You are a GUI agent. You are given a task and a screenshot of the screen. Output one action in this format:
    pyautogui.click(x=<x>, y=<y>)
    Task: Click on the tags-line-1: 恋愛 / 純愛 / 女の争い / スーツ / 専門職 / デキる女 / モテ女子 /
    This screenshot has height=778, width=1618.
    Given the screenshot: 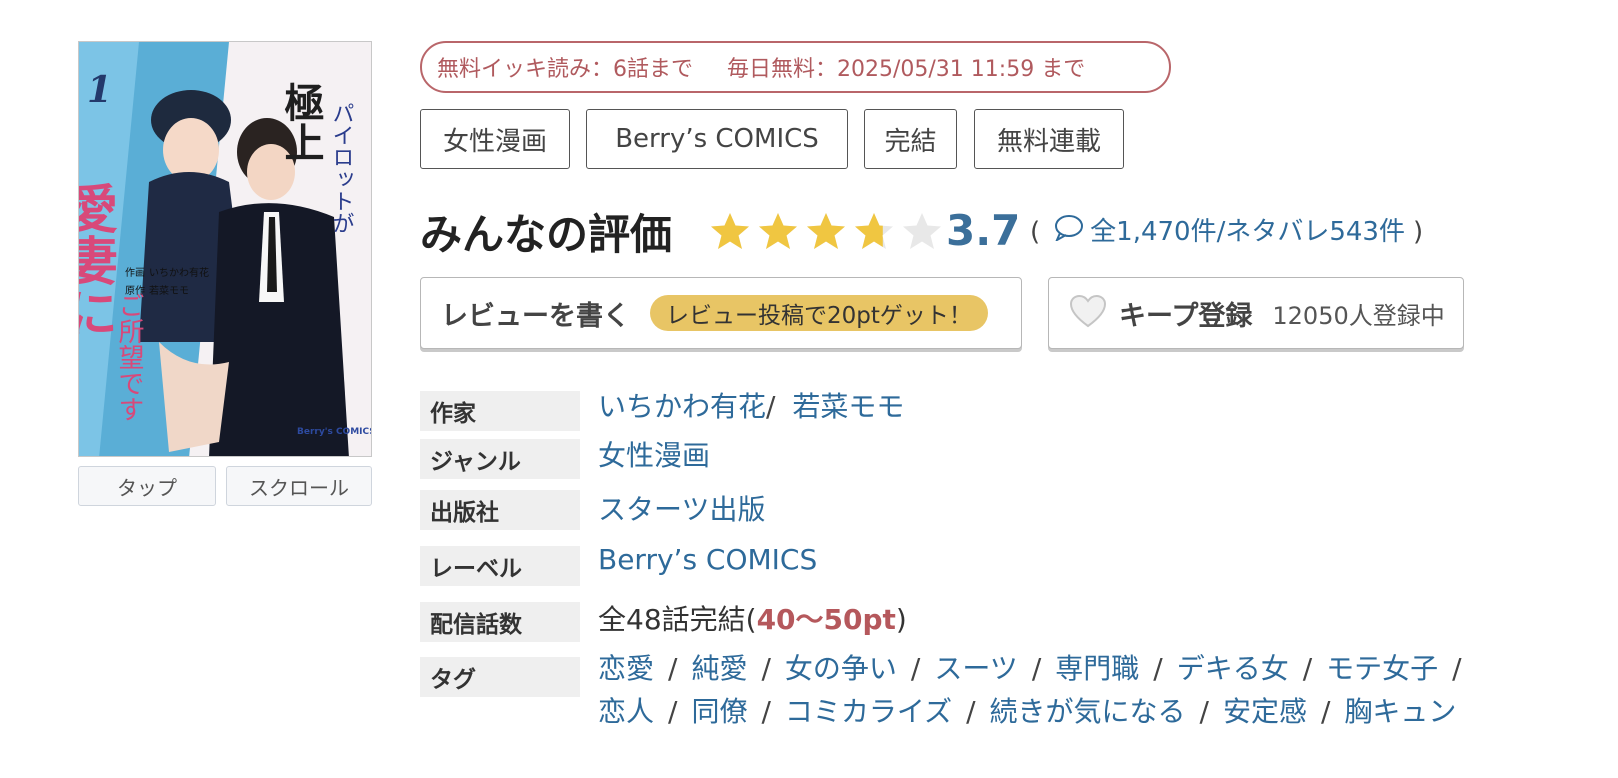 What is the action you would take?
    pyautogui.click(x=1037, y=667)
    